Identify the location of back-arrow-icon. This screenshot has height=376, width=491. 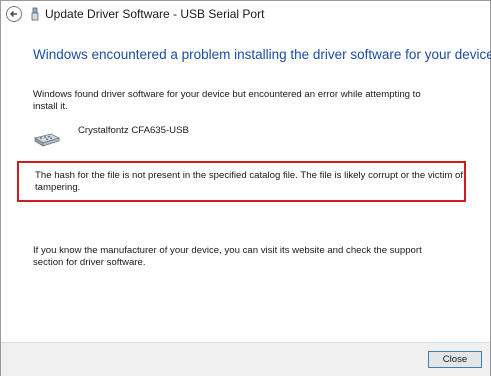
(13, 14).